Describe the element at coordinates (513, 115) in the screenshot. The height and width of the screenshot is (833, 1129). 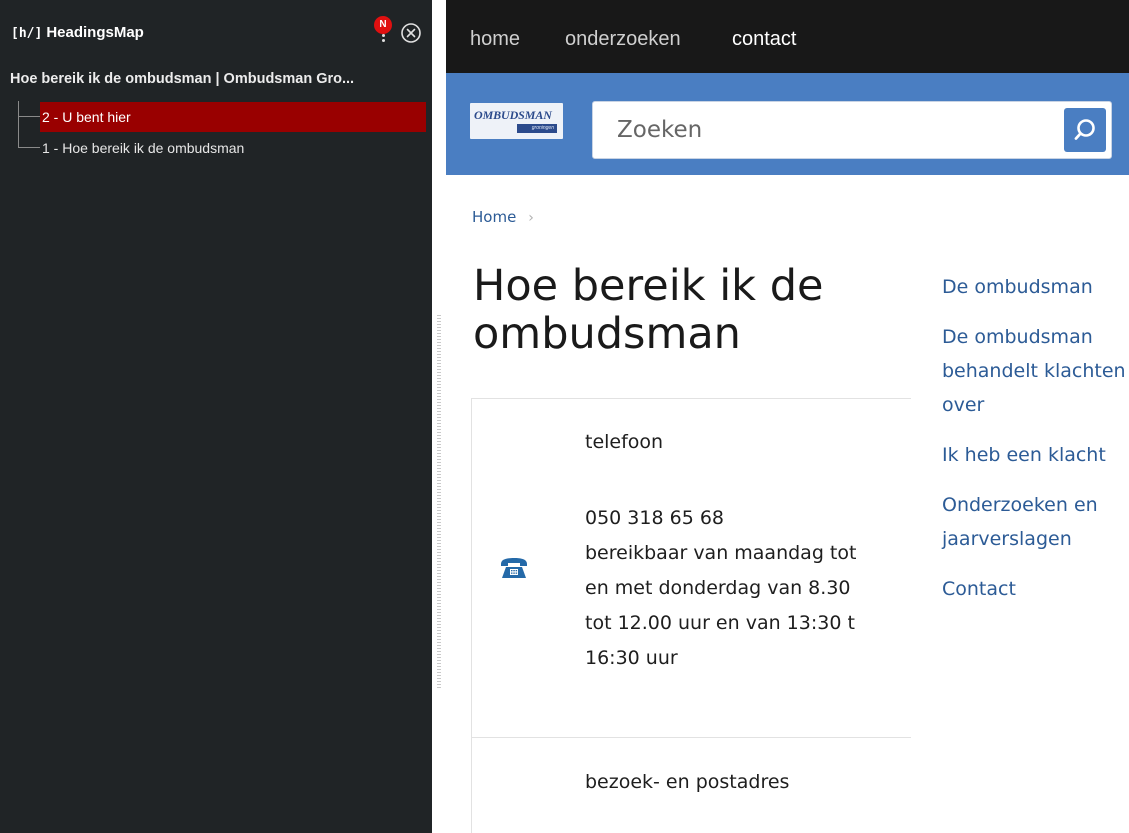
I see `logo-text: OMBUDSMAN` at that location.